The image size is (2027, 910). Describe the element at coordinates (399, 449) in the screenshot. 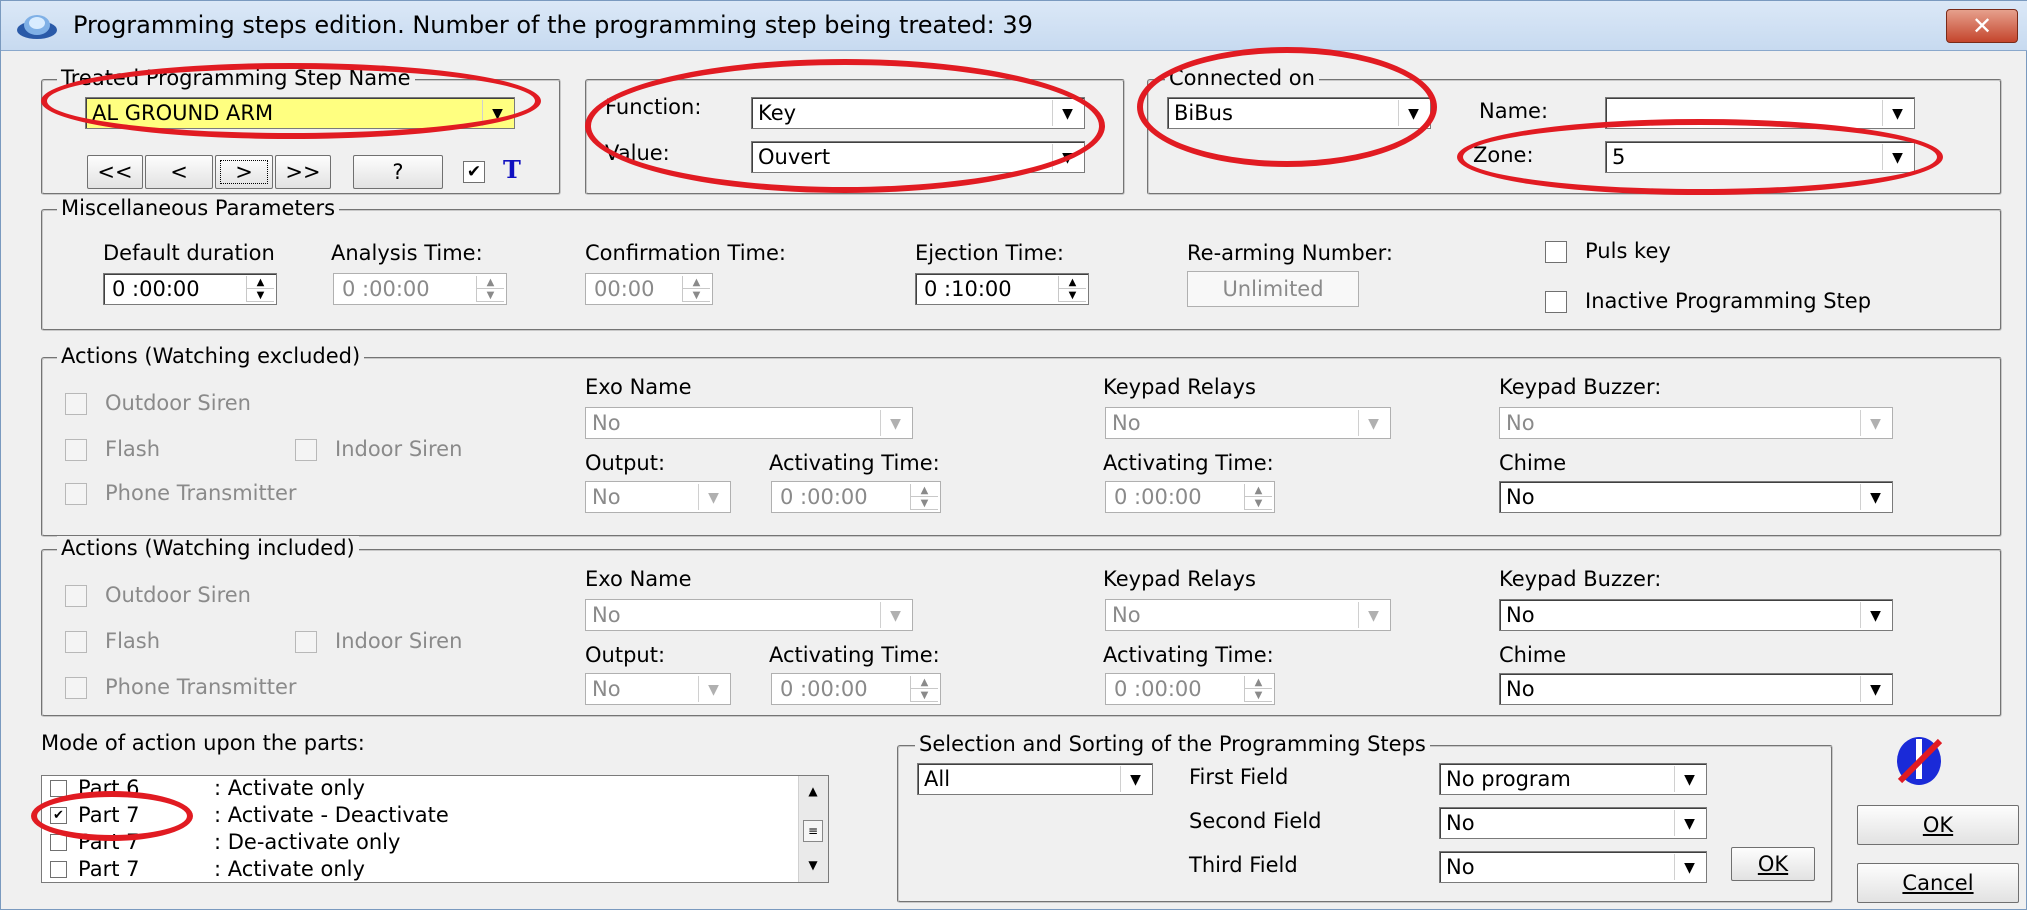

I see `indoor-siren-label: Indoor Siren` at that location.